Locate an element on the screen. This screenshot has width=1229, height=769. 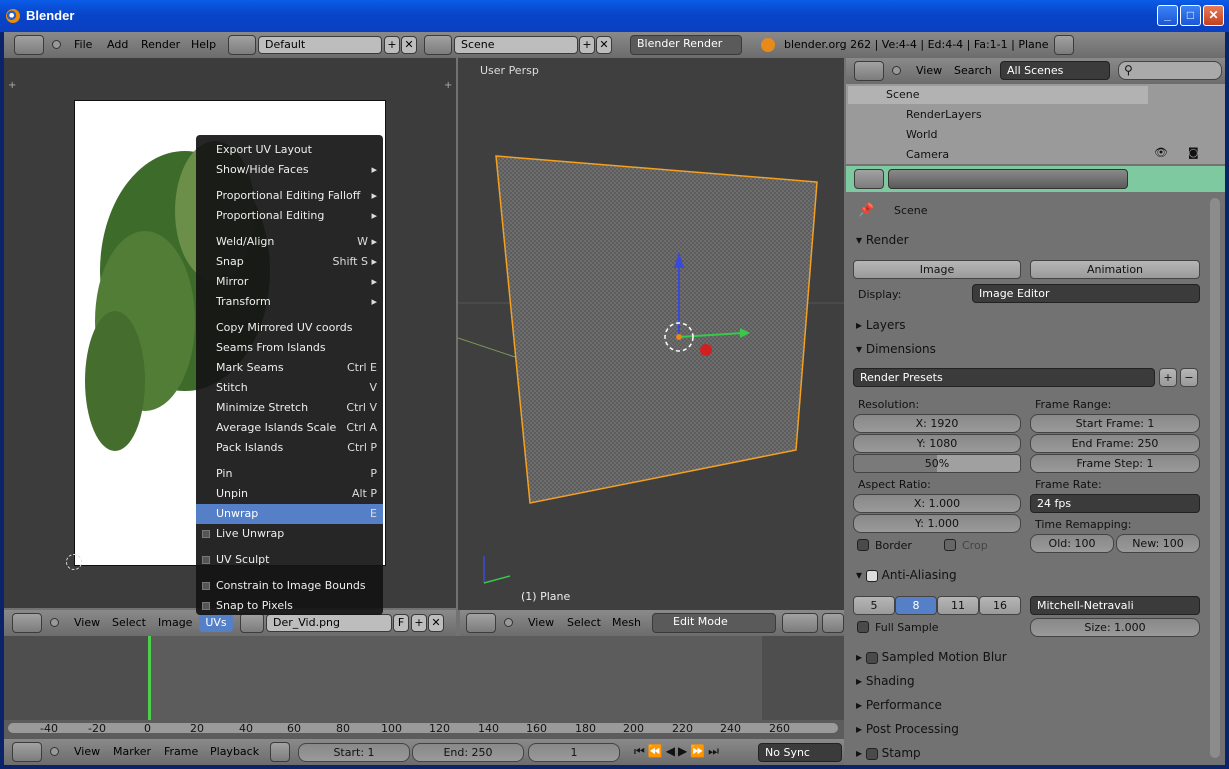
menu-item-proportional-falloff: Proportional Editing Falloff ▸ is located at coordinates (289, 196).